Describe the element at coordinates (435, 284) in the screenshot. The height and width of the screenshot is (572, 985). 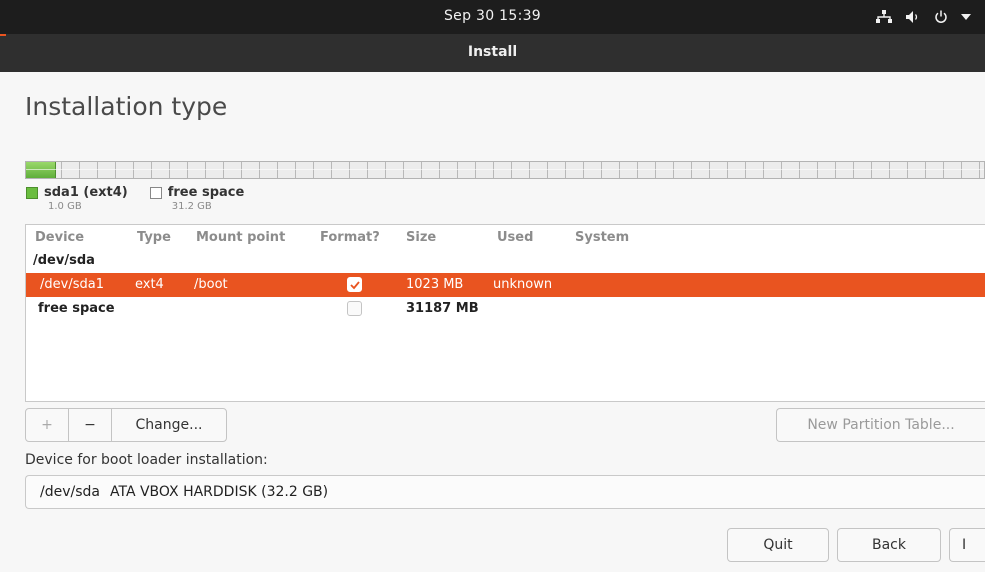
I see `cell-size: 1023 MB` at that location.